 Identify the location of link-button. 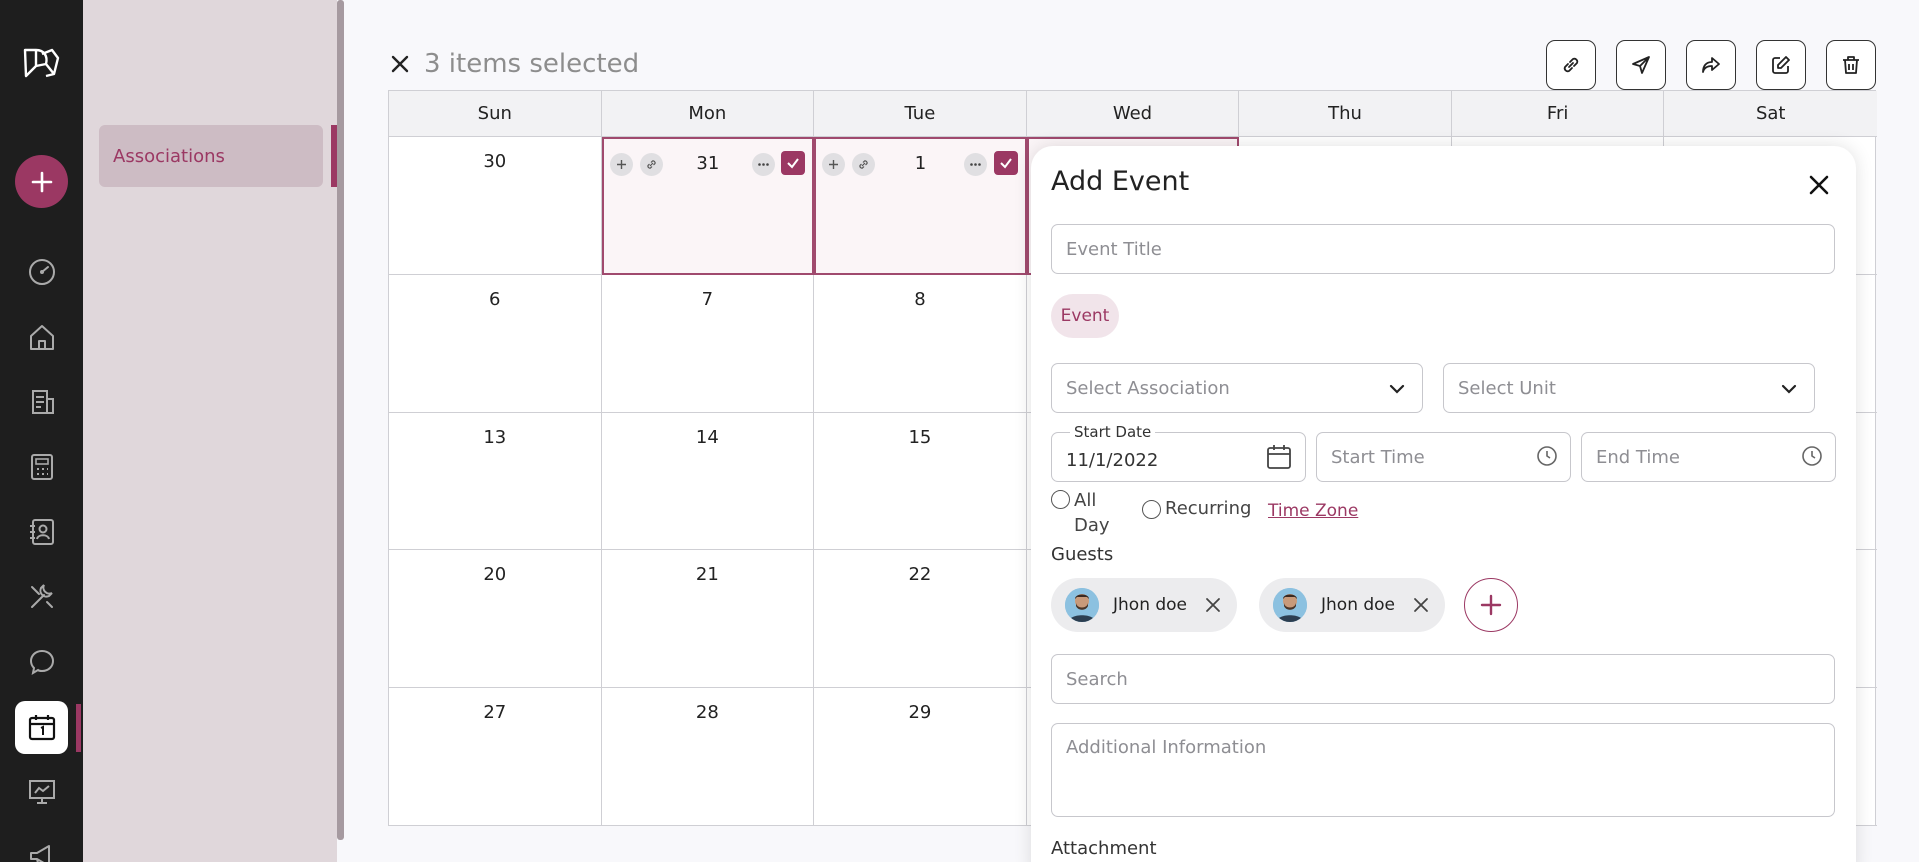
(1571, 65).